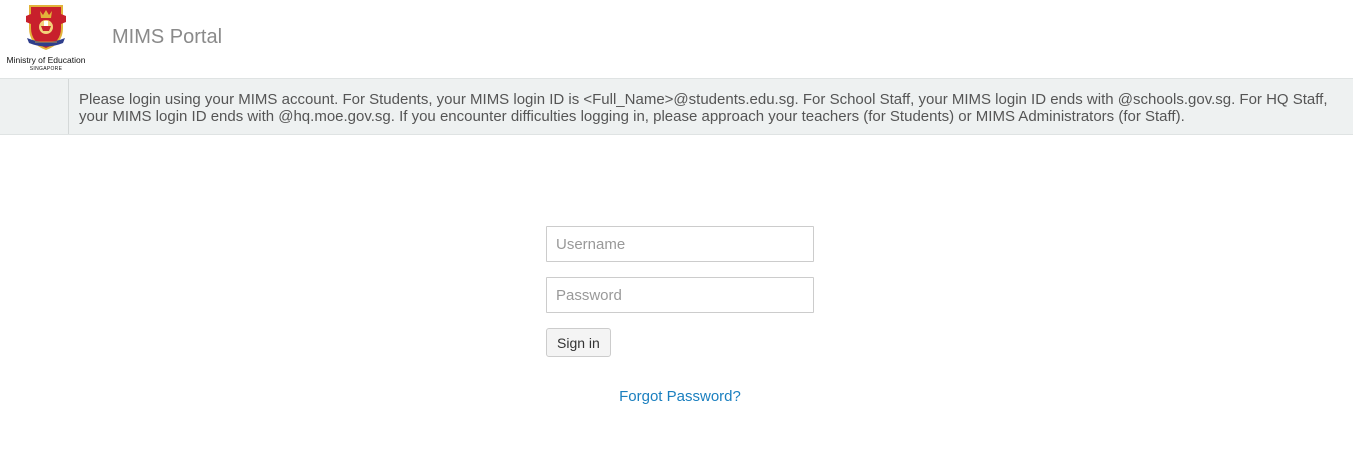 Image resolution: width=1353 pixels, height=462 pixels. Describe the element at coordinates (680, 396) in the screenshot. I see `forgot-password-link: Forgot Password?` at that location.